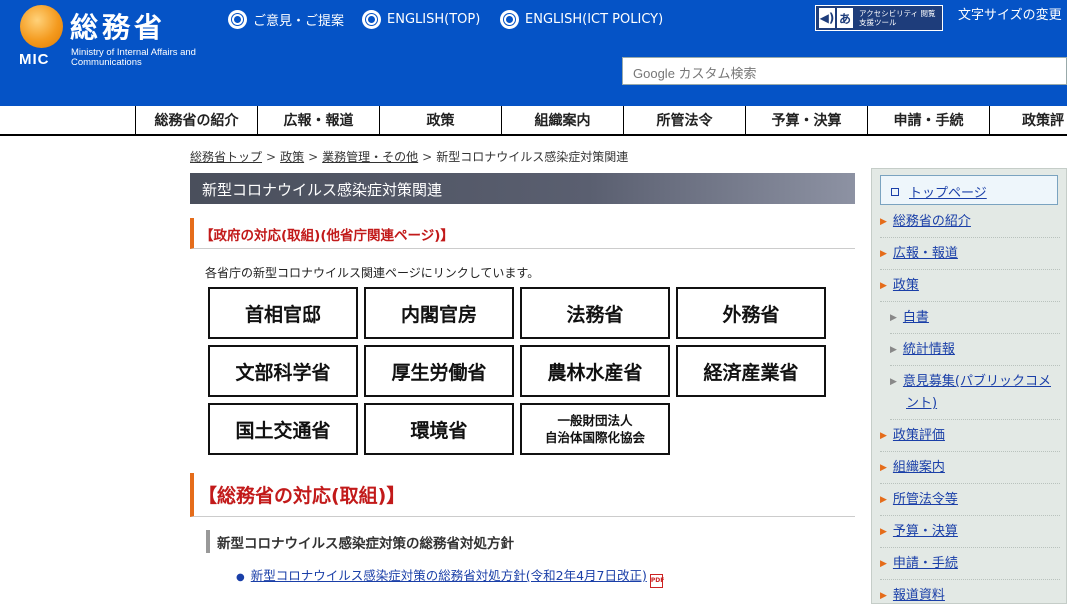  I want to click on square-bullet-icon, so click(895, 192).